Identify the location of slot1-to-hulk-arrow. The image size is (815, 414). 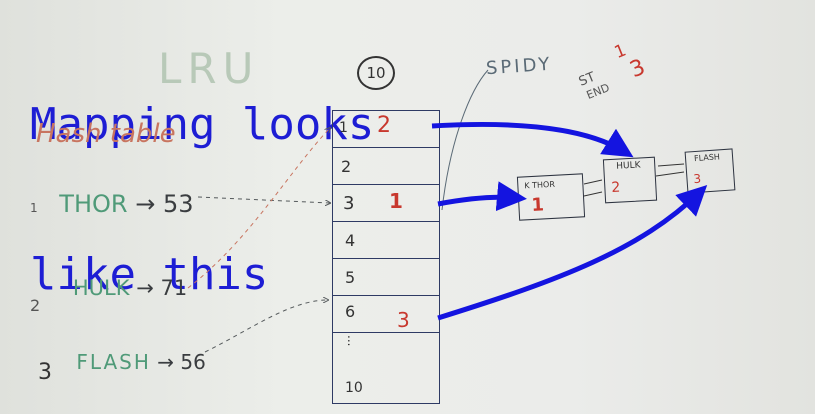
(532, 139).